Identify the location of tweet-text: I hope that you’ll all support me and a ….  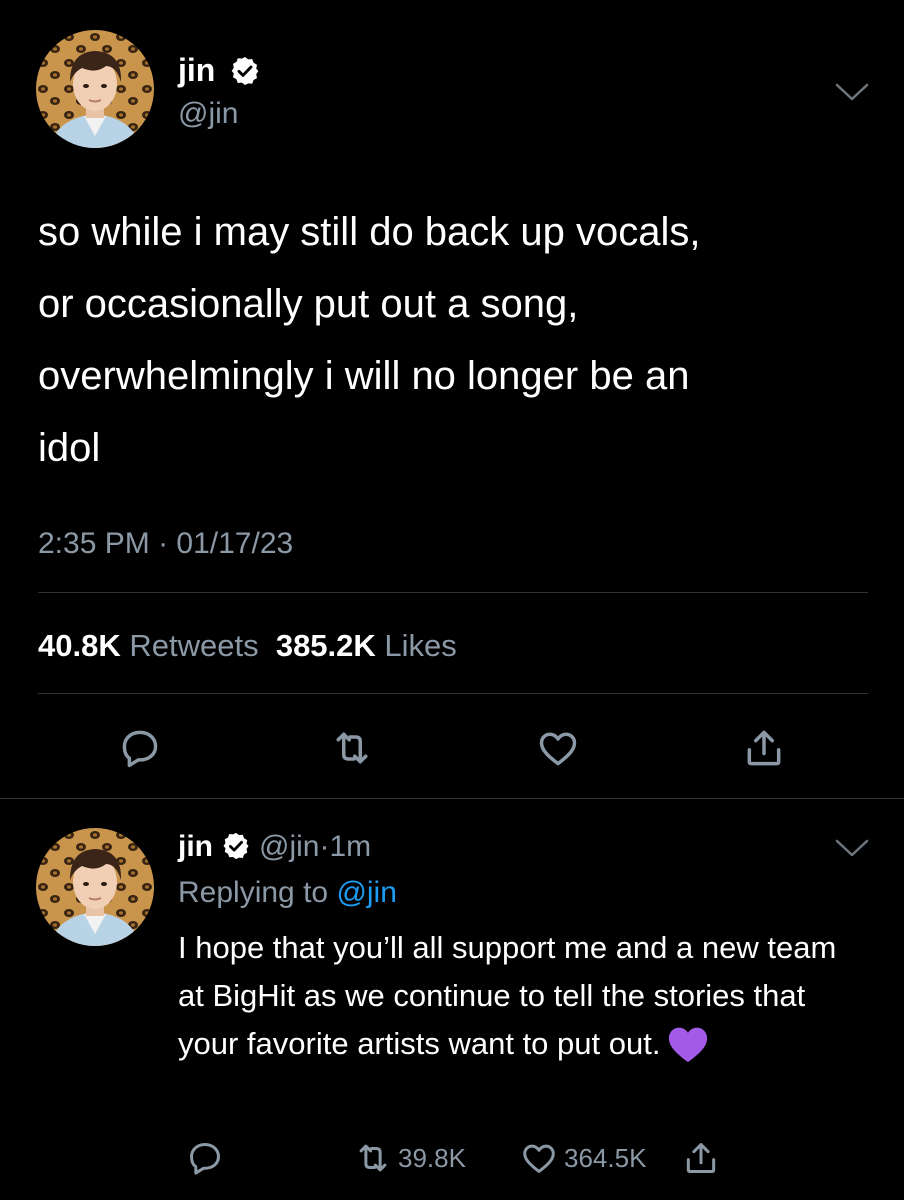
(507, 995).